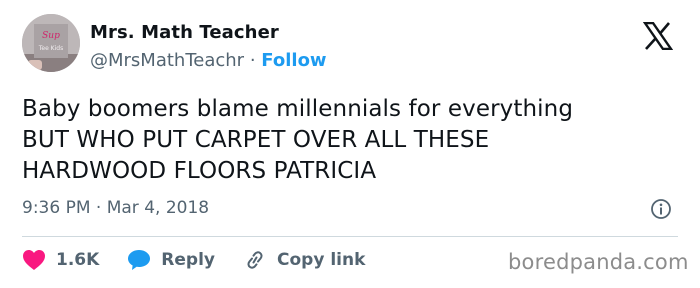 The width and height of the screenshot is (700, 288). Describe the element at coordinates (293, 60) in the screenshot. I see `follow-button: Follow` at that location.